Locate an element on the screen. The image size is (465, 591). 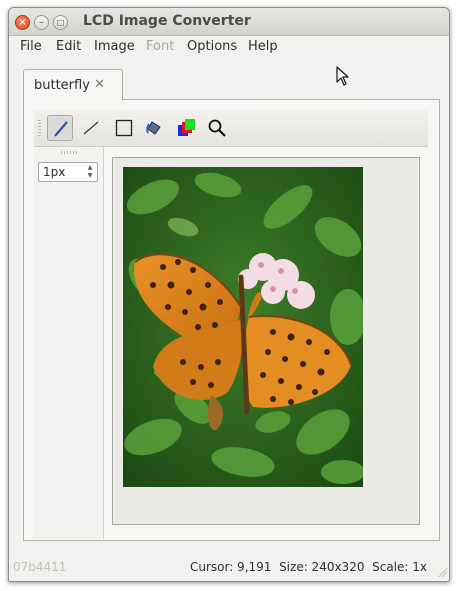
title-bar: × – □ LCD Image Converter is located at coordinates (229, 22).